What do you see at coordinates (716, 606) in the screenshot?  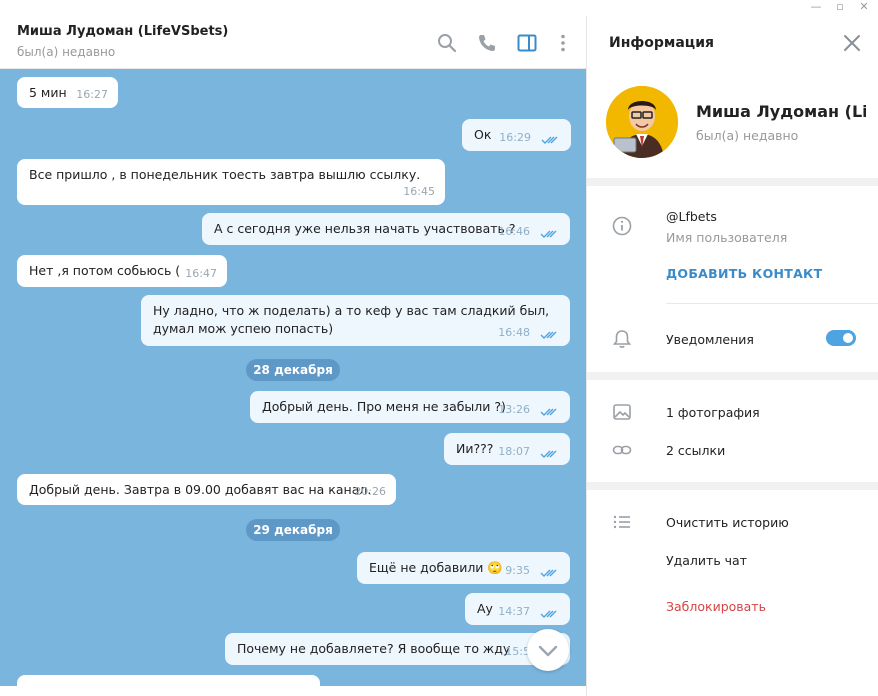 I see `block-button: Заблокировать` at bounding box center [716, 606].